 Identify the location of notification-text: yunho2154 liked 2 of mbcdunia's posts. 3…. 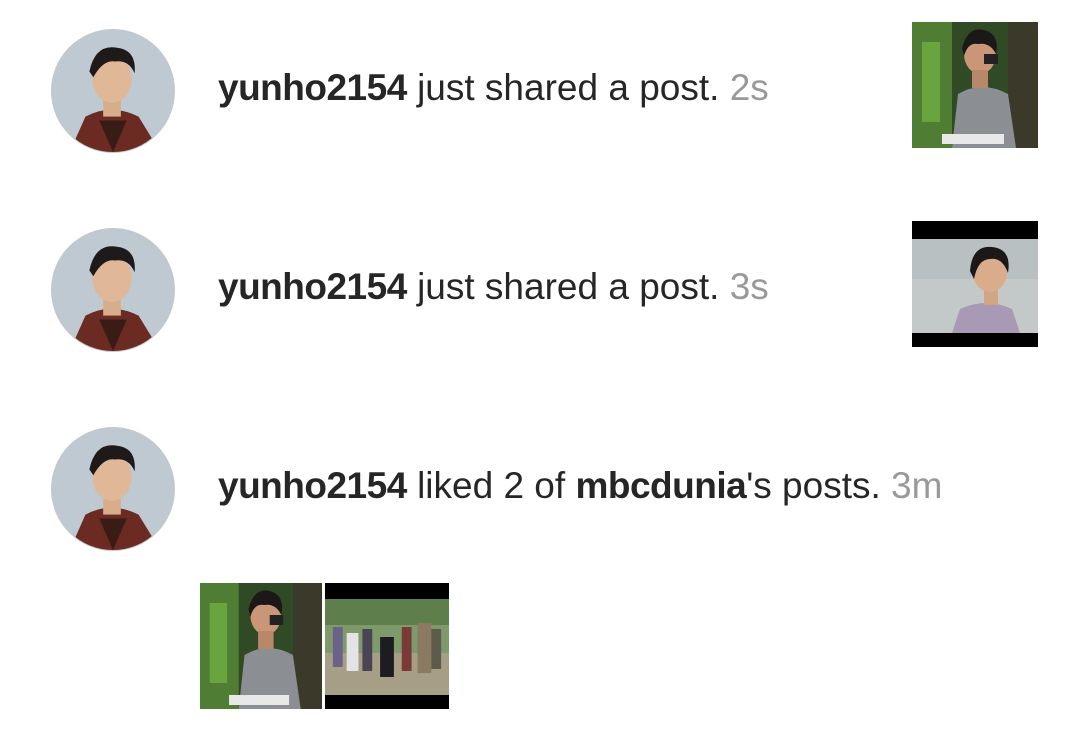
(580, 486).